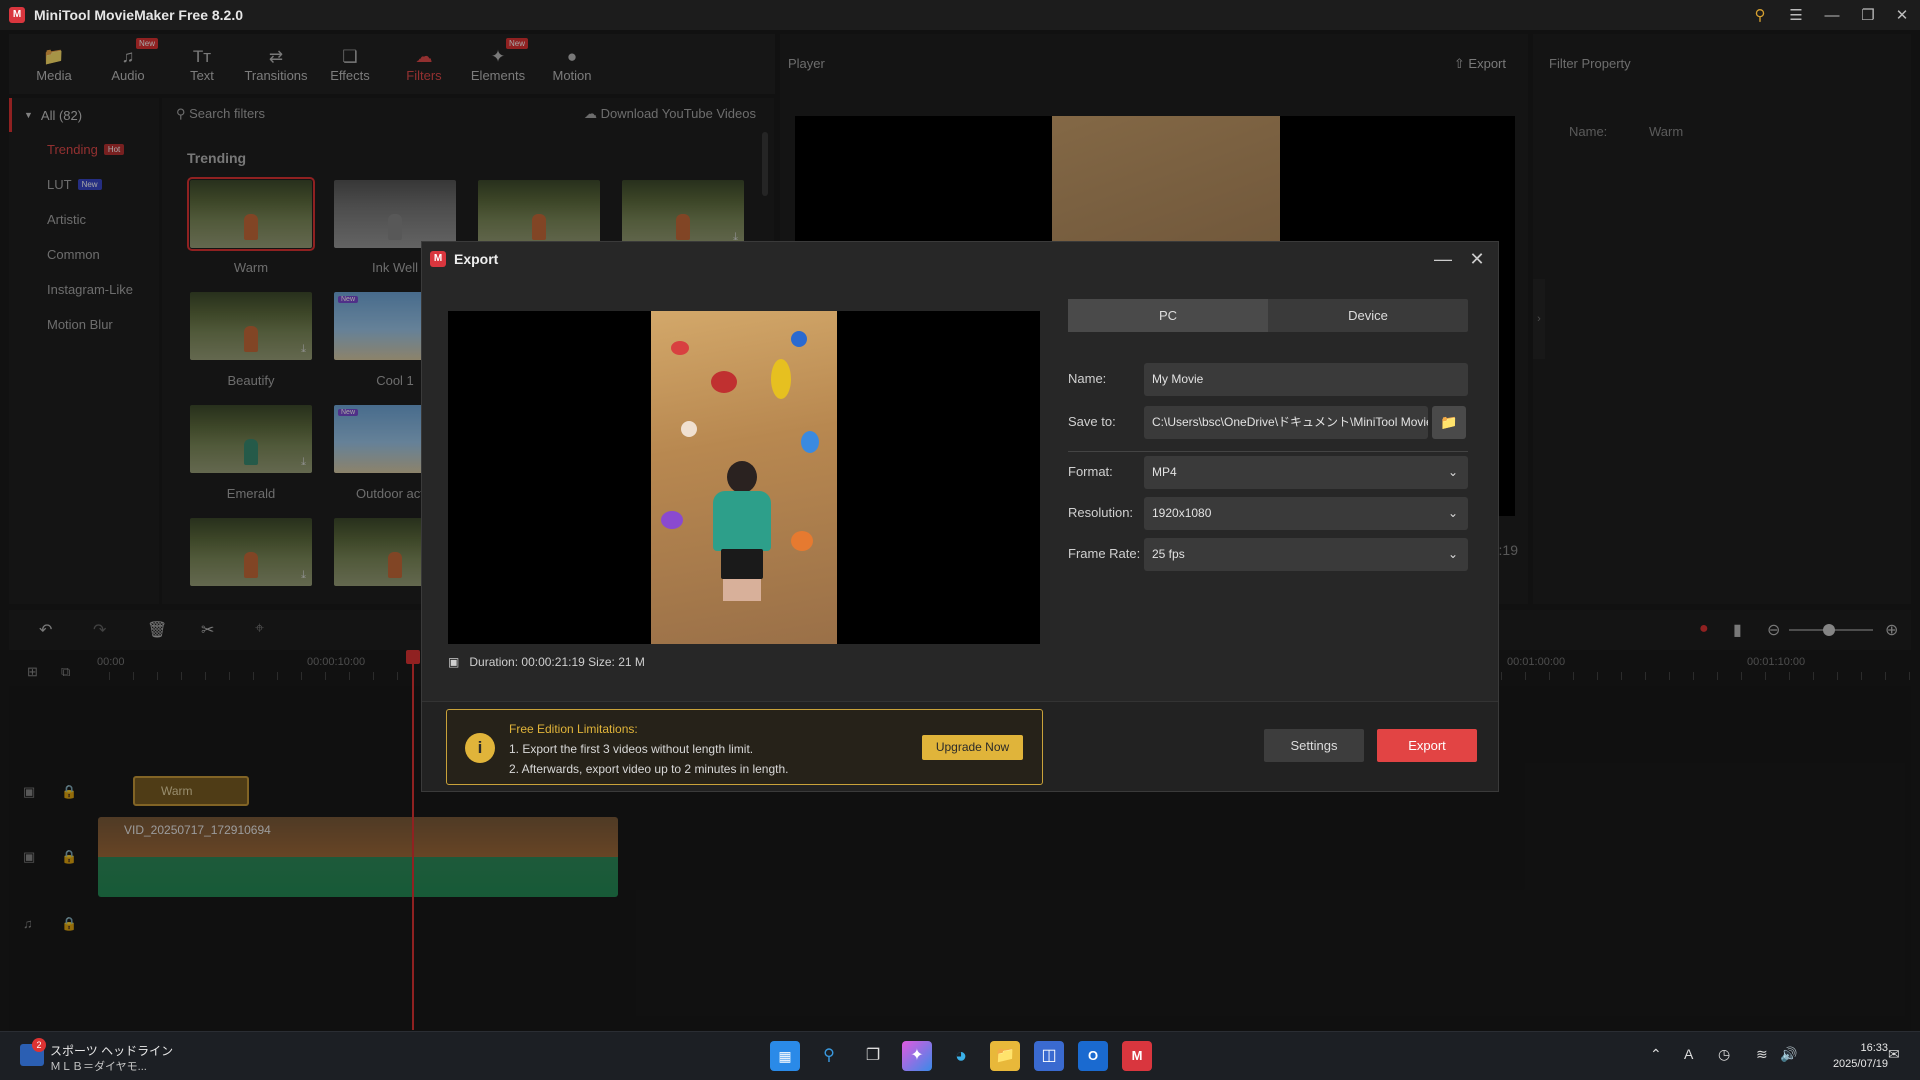  What do you see at coordinates (1762, 1054) in the screenshot?
I see `wifi-icon: ≋` at bounding box center [1762, 1054].